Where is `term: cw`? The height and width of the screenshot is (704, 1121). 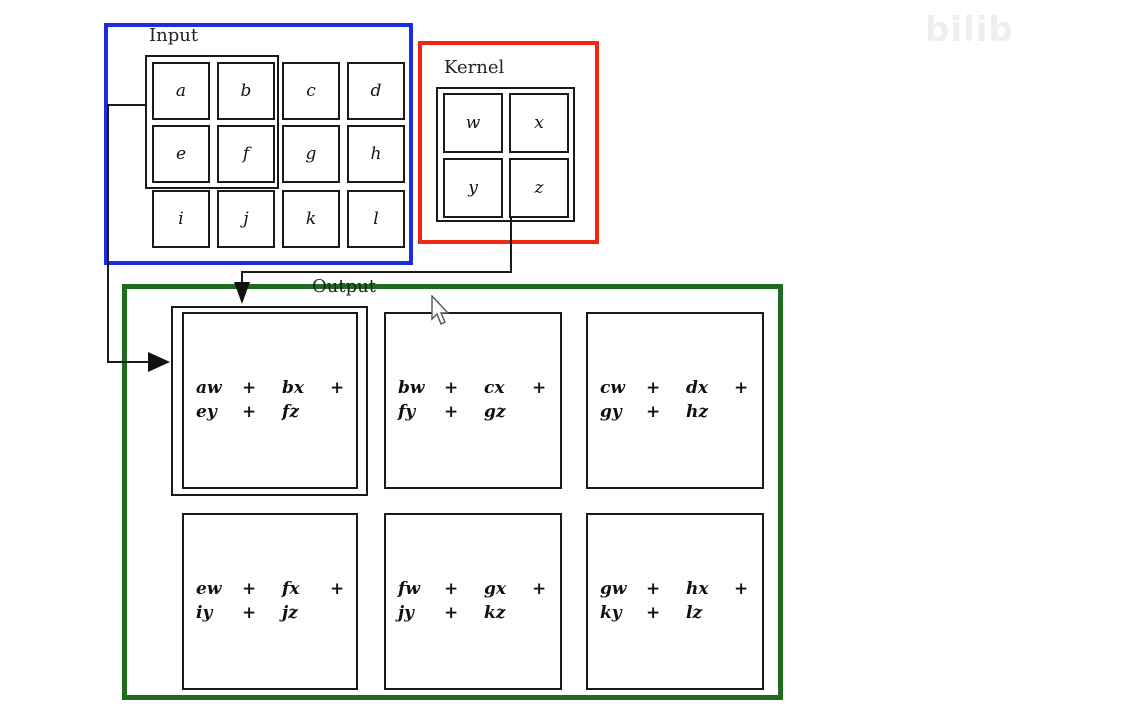
term: cw is located at coordinates (612, 388).